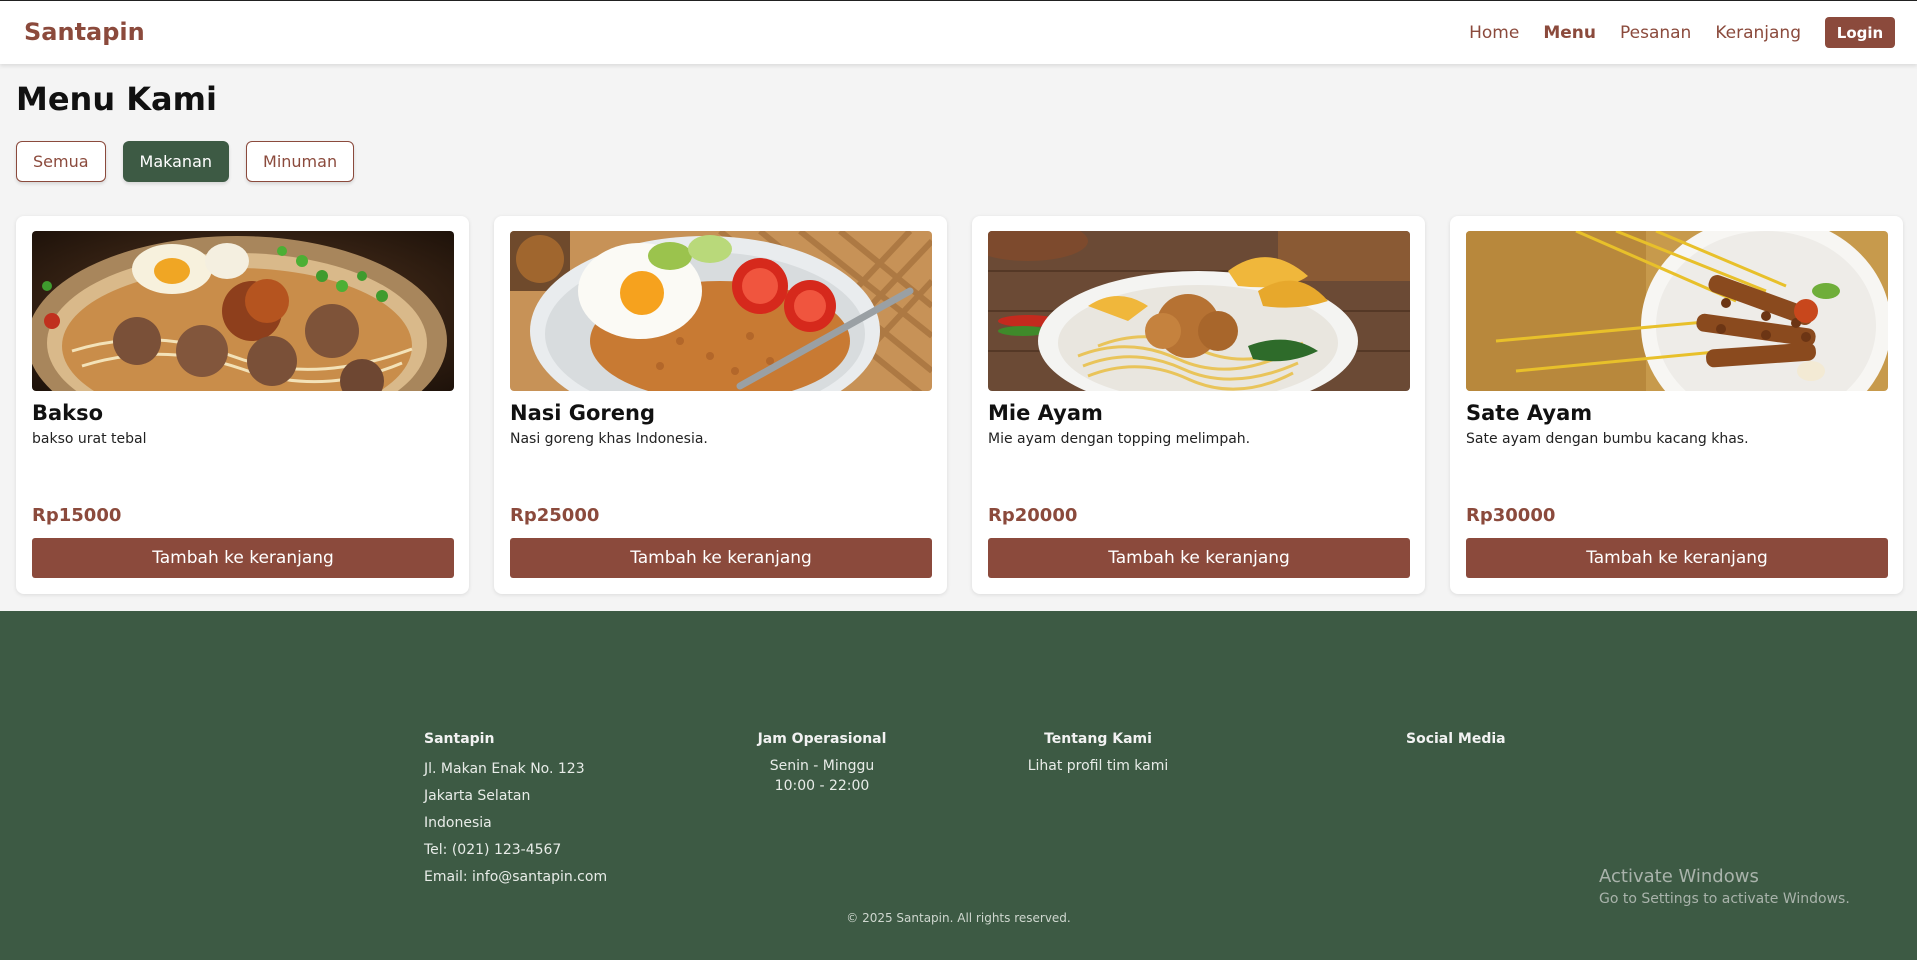 The image size is (1917, 960). I want to click on activation-subtitle: Go to Settings to activate Windows., so click(1724, 899).